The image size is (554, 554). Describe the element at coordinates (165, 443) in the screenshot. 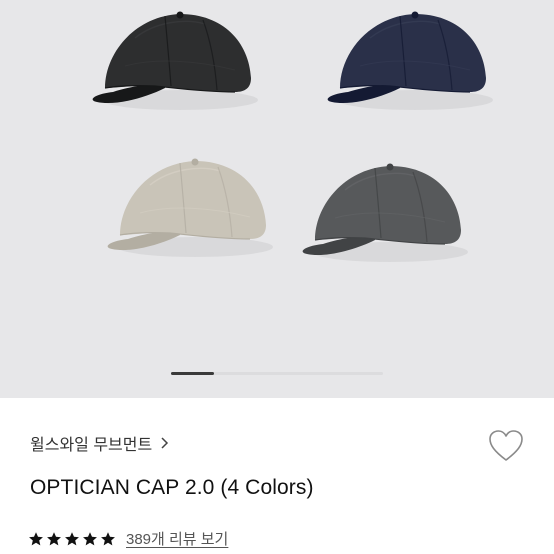

I see `chevron-right-icon` at that location.